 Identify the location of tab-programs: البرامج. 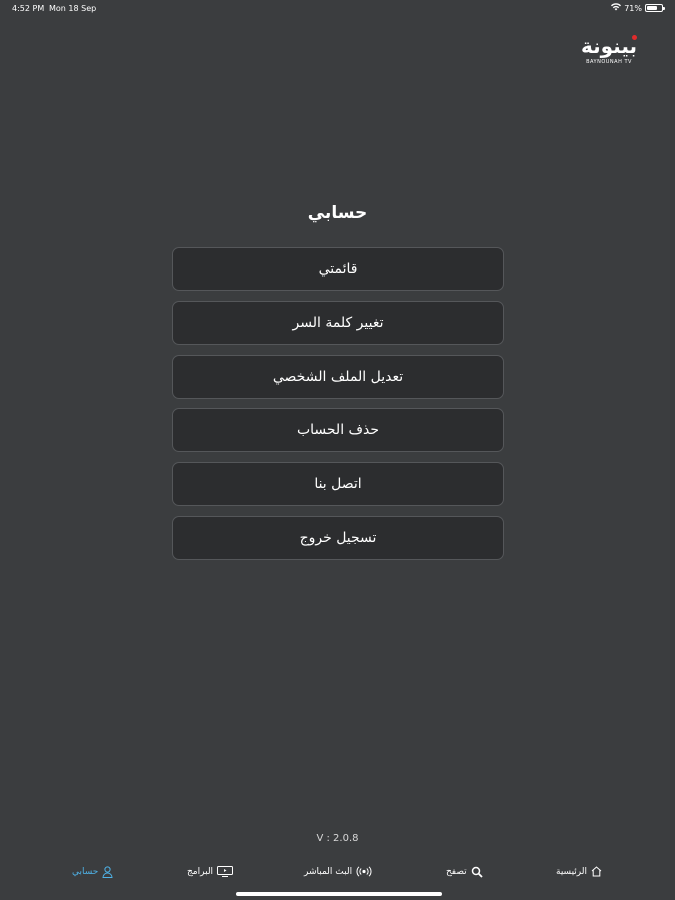
(210, 871).